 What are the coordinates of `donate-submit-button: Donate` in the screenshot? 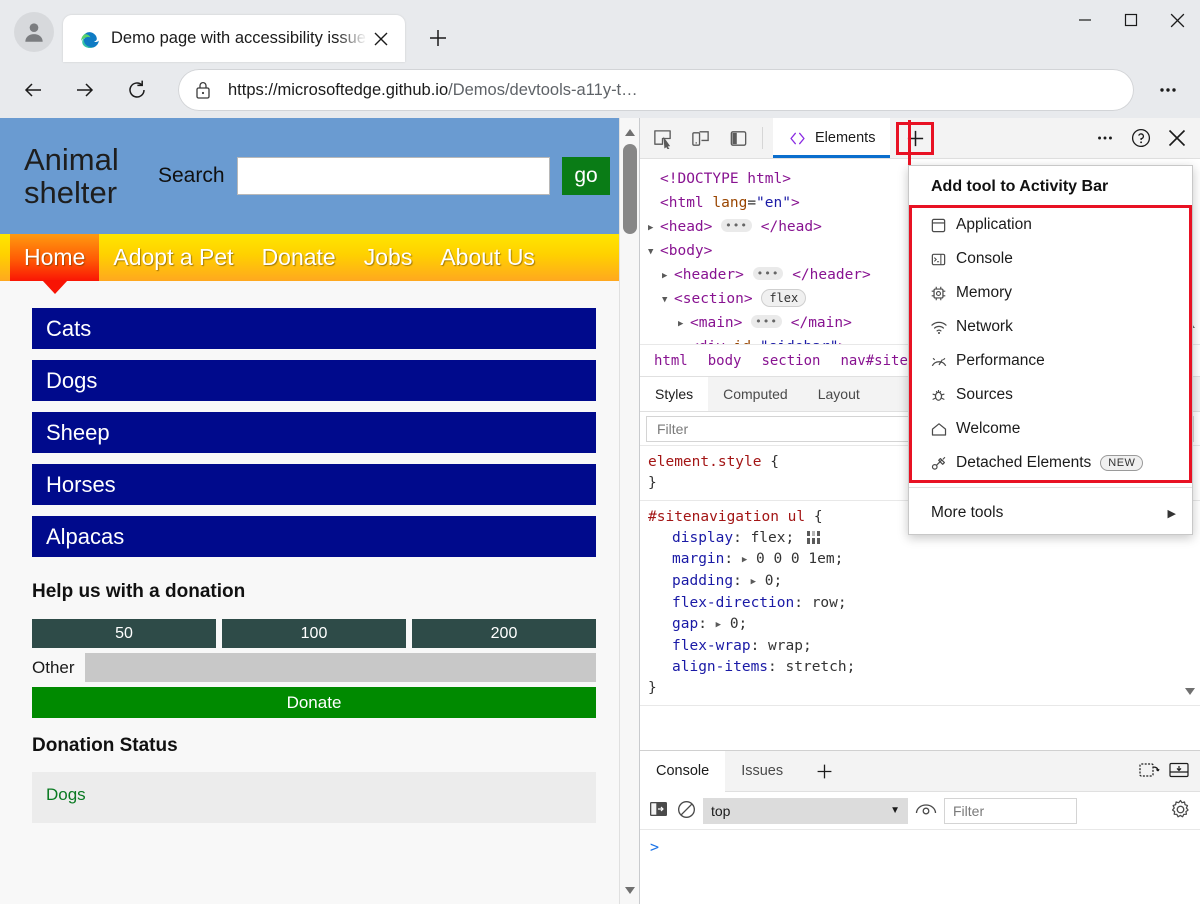 It's located at (314, 702).